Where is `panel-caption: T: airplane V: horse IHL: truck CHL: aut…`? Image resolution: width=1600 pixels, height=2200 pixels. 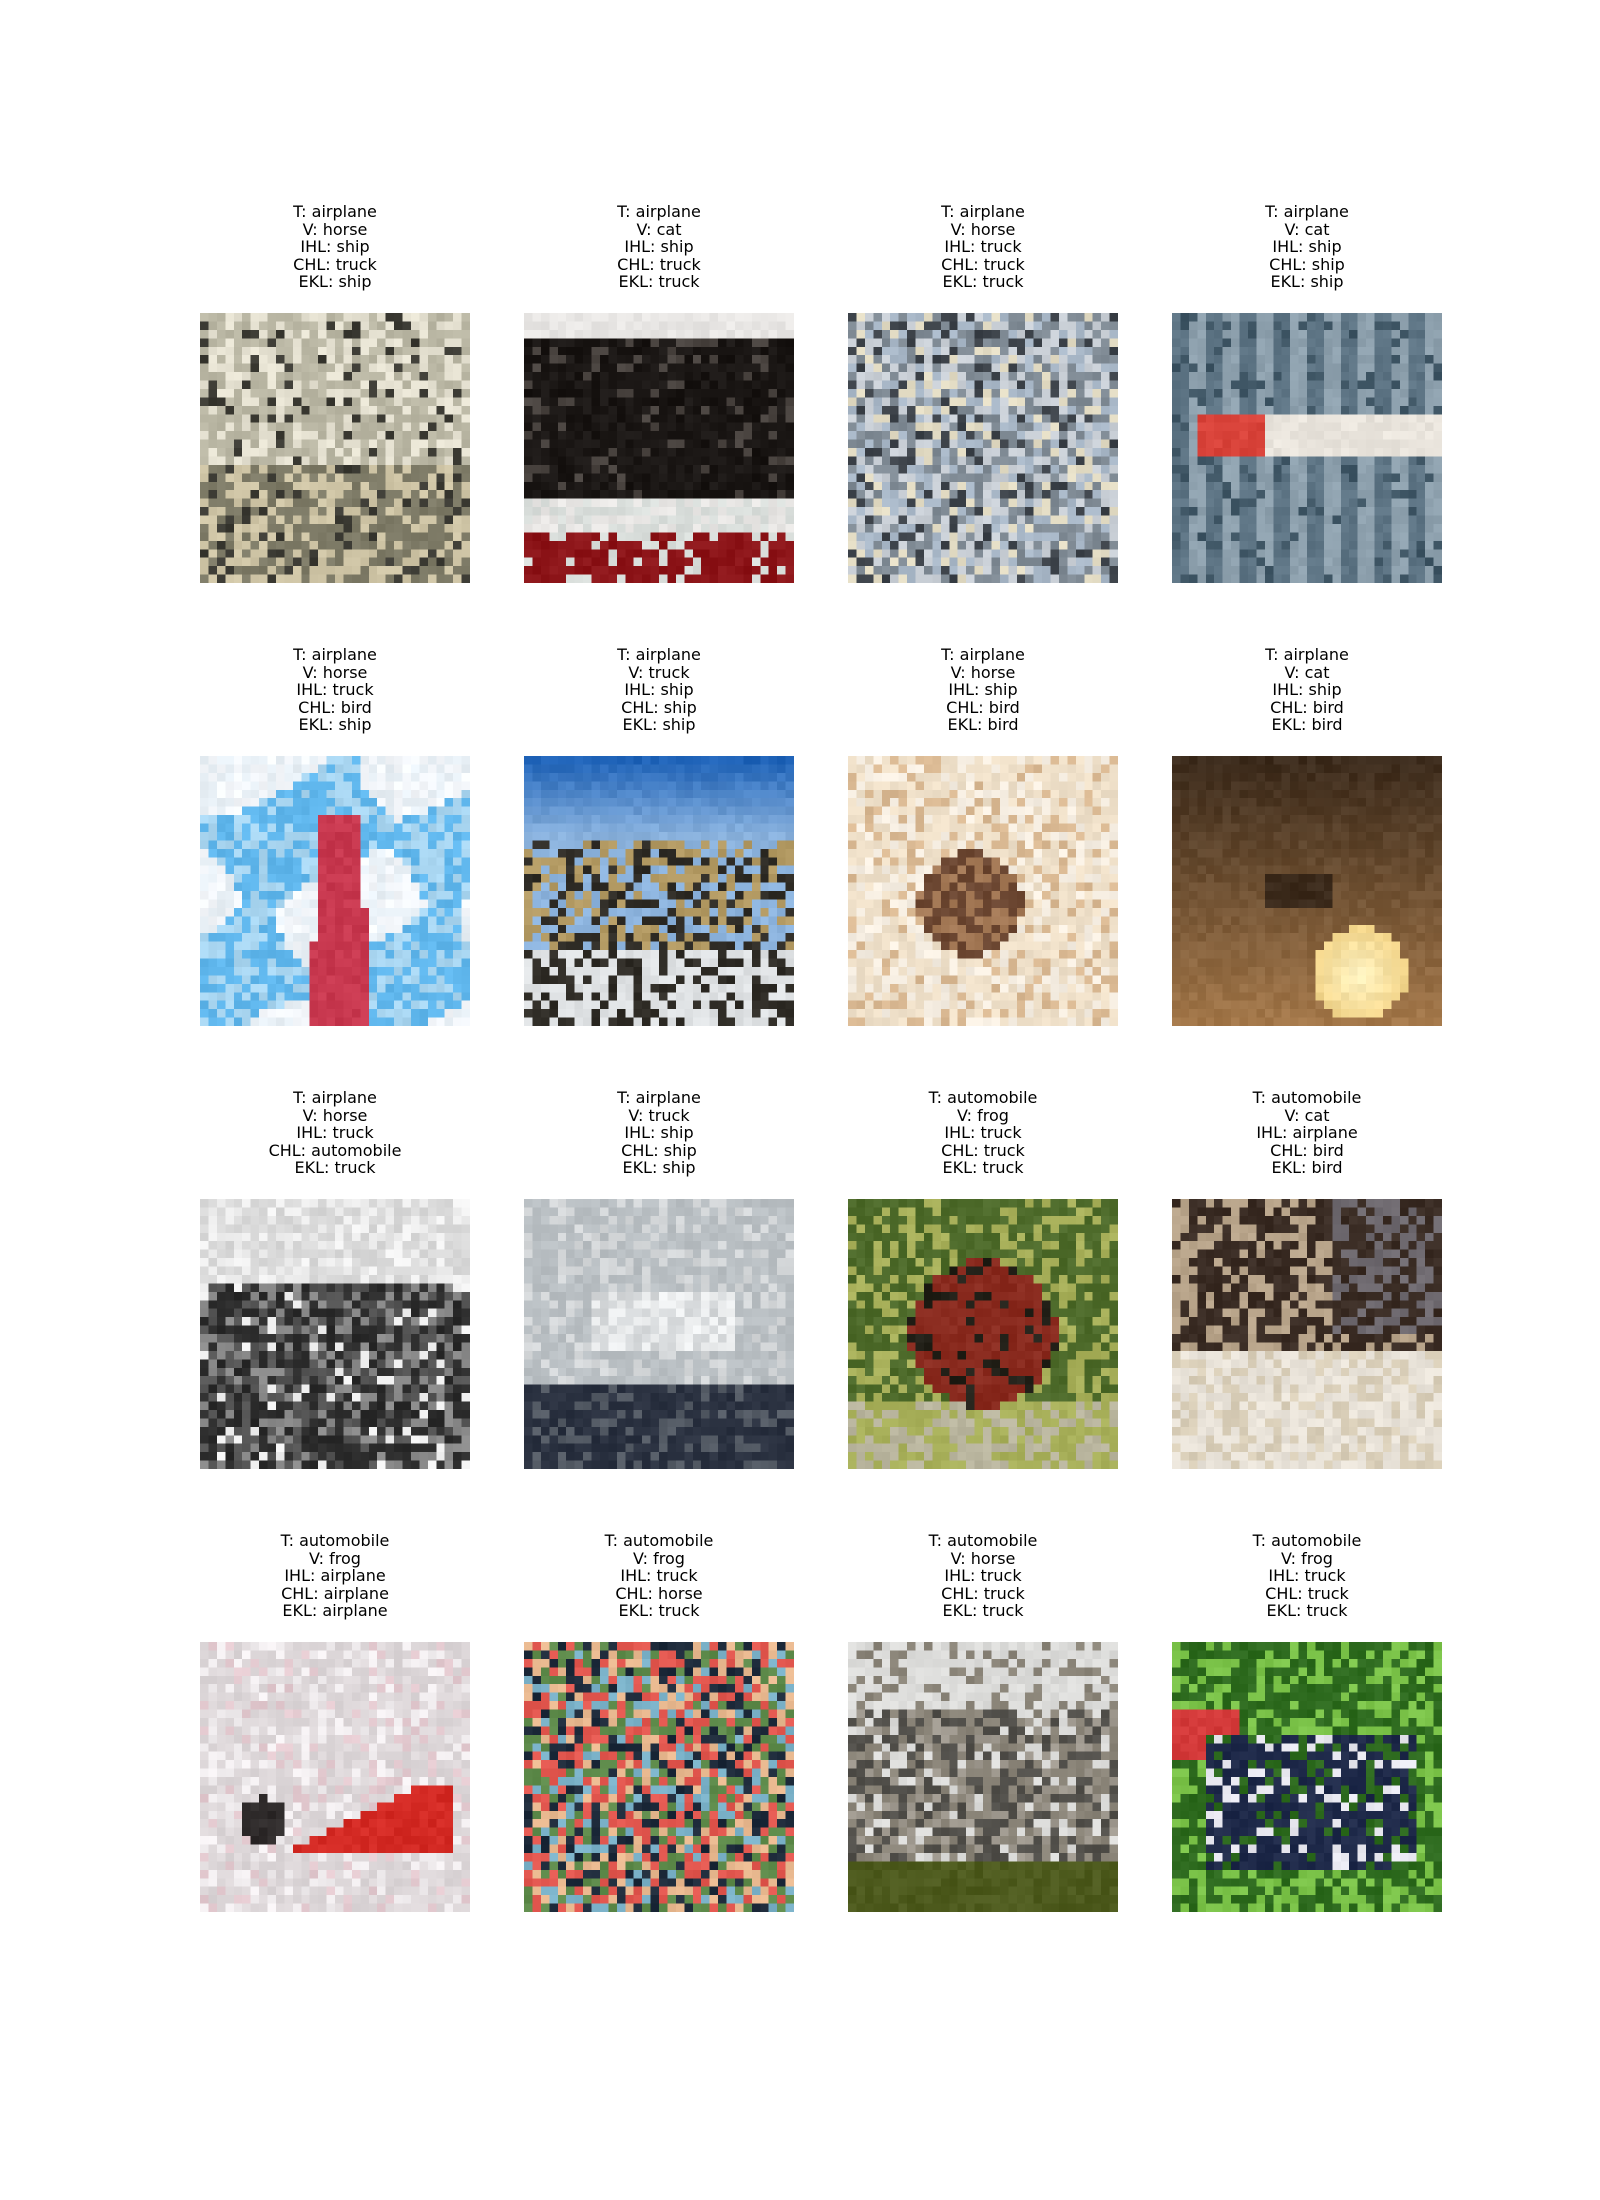 panel-caption: T: airplane V: horse IHL: truck CHL: aut… is located at coordinates (335, 1137).